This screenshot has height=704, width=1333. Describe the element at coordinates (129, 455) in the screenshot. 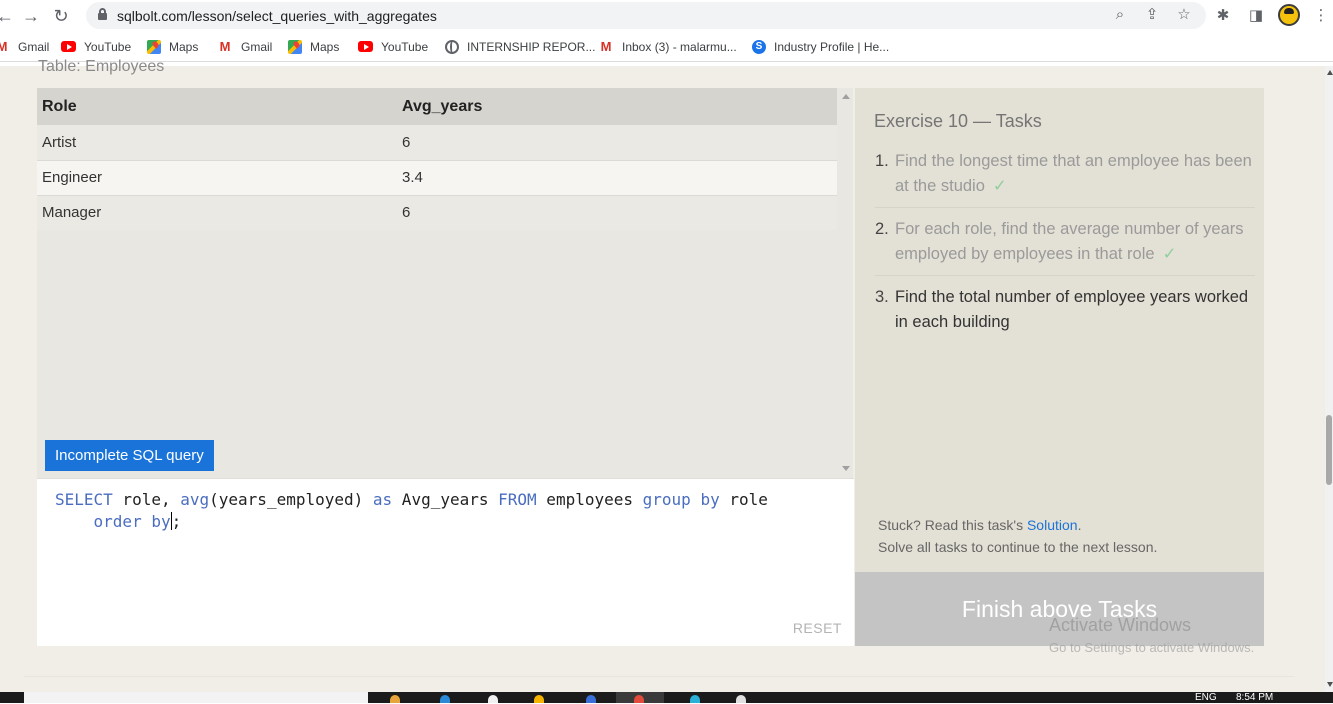

I see `status-badge: Incomplete SQL query` at that location.